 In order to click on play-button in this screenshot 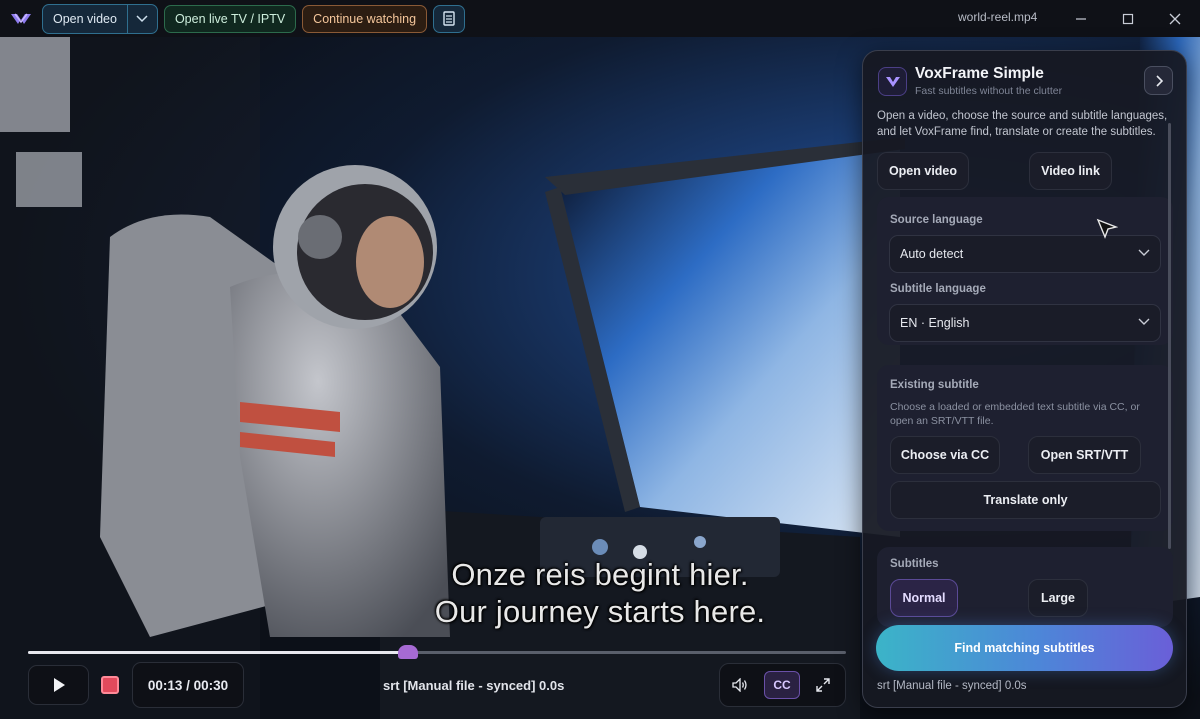, I will do `click(58, 685)`.